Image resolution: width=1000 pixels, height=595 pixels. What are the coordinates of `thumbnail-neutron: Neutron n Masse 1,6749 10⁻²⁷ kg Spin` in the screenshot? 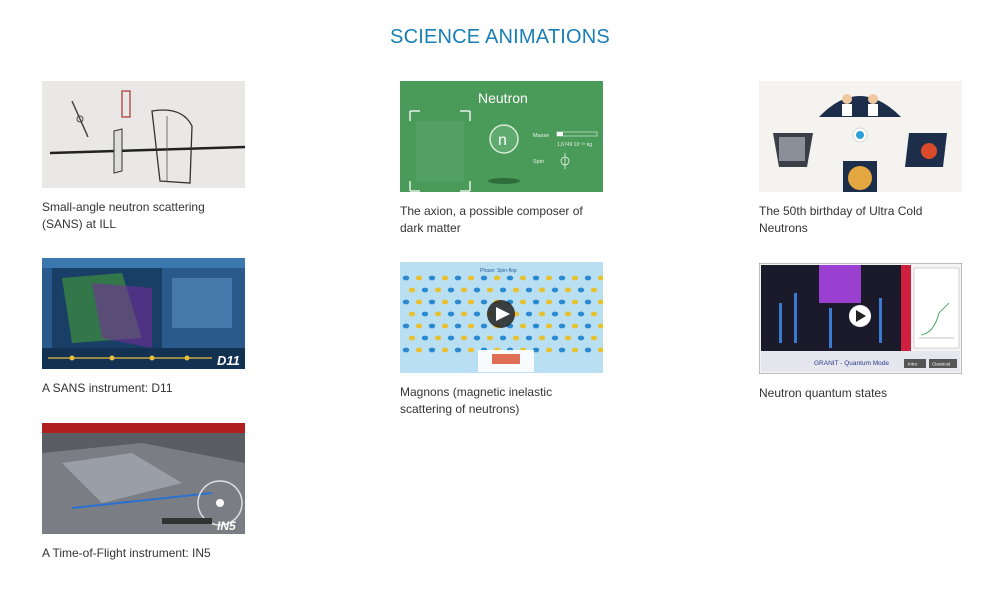 It's located at (501, 136).